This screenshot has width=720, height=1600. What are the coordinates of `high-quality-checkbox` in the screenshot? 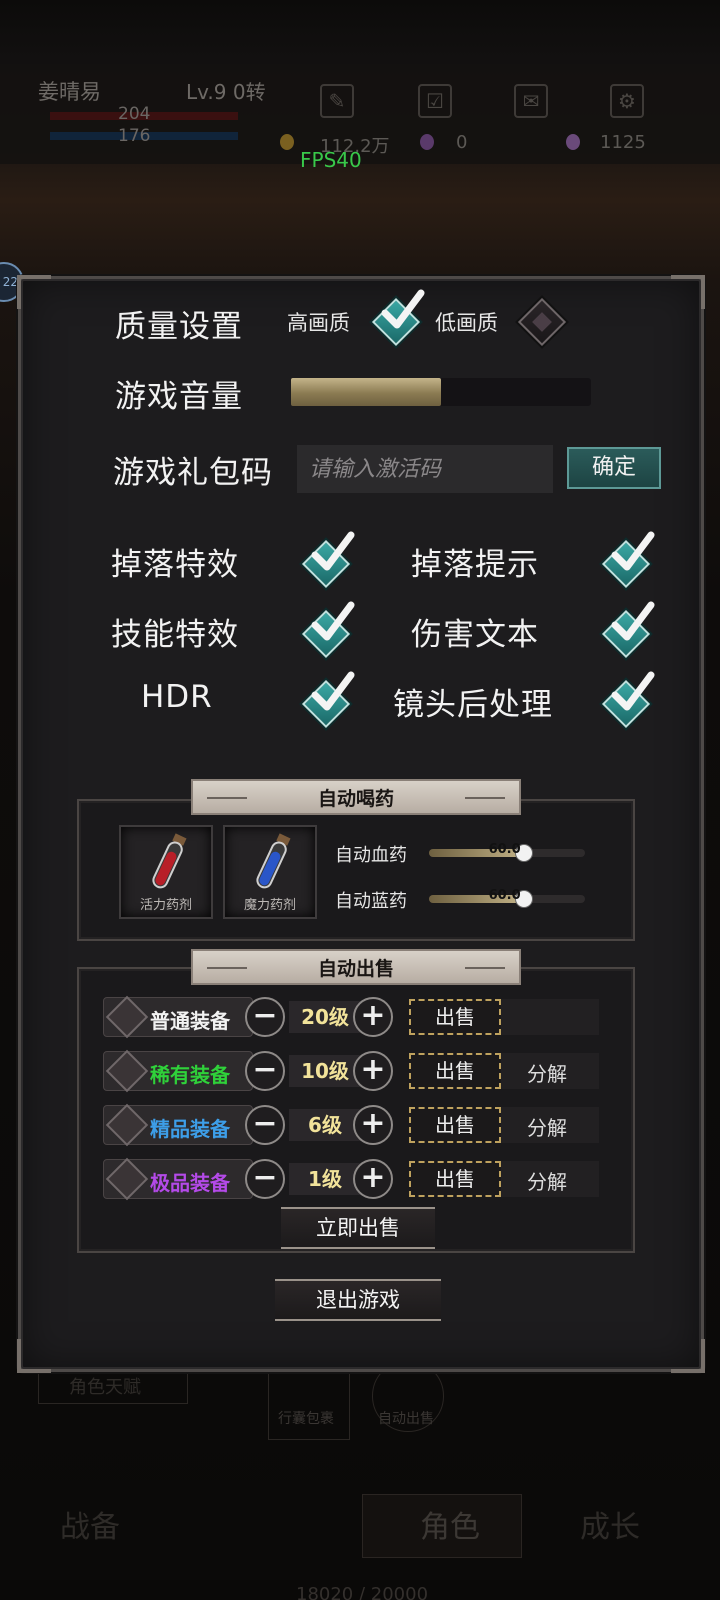 It's located at (397, 319).